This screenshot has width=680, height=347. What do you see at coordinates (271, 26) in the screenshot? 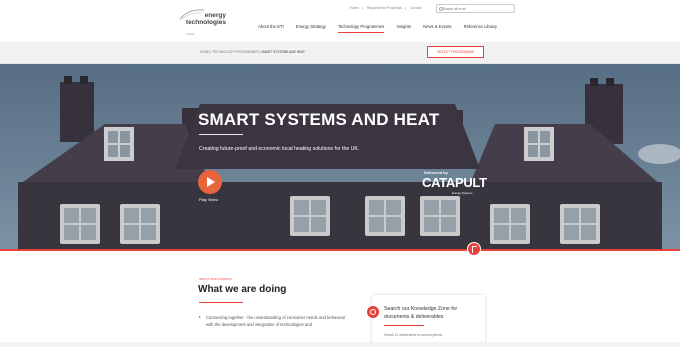
I see `nav-about: About the ETI` at bounding box center [271, 26].